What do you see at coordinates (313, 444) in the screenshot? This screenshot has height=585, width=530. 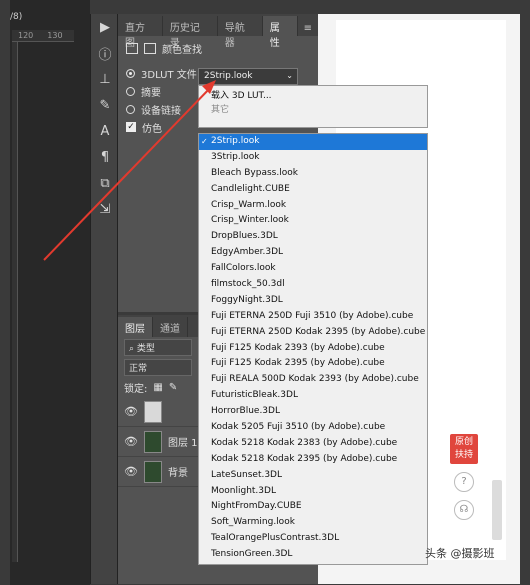 I see `lut-list-item: Kodak 5218 Kodak 2383 (by Adobe).cube` at bounding box center [313, 444].